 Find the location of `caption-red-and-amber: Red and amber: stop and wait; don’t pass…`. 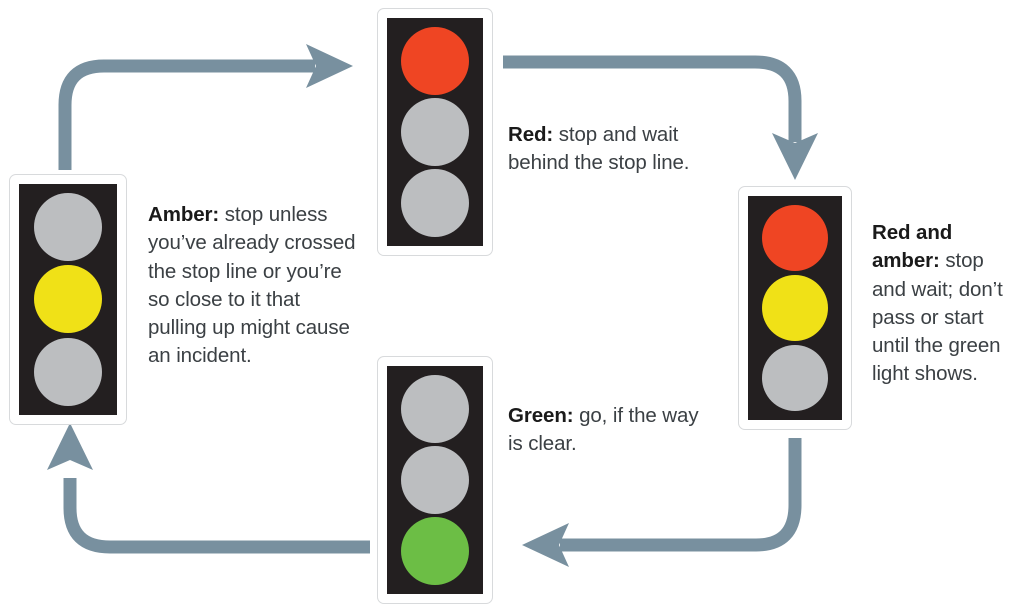

caption-red-and-amber: Red and amber: stop and wait; don’t pass… is located at coordinates (947, 304).